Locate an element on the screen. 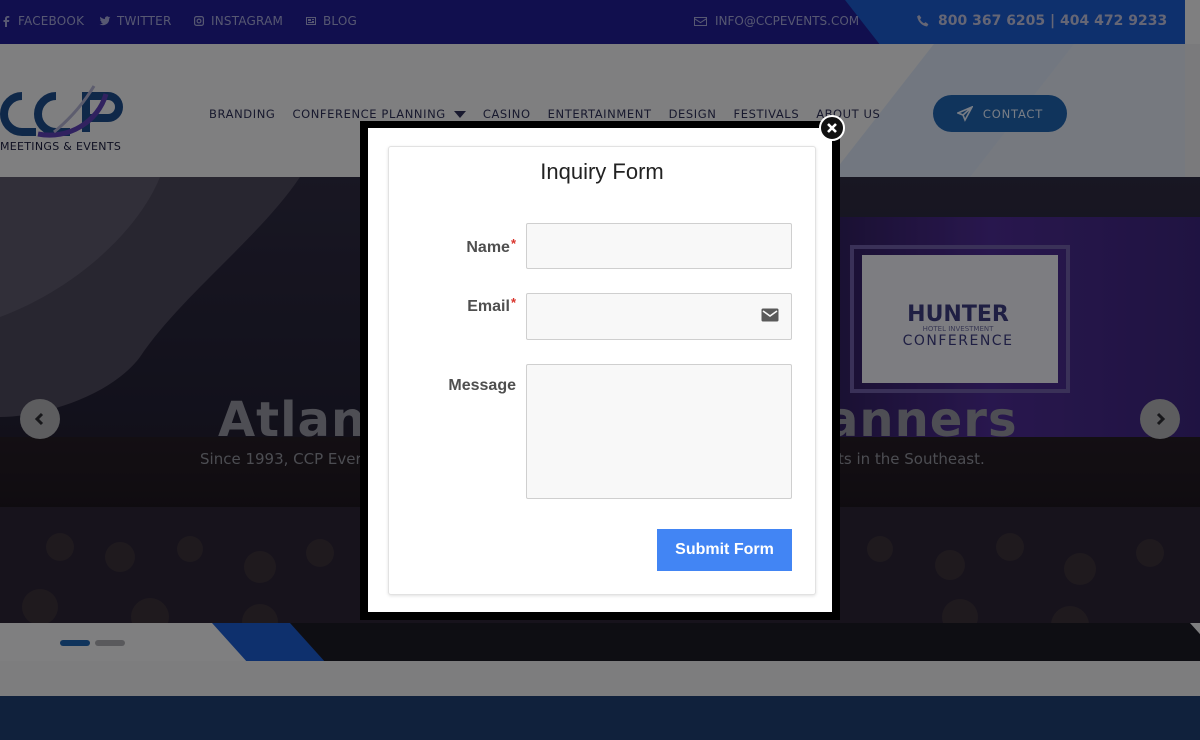 The height and width of the screenshot is (740, 1200). name-label-wrap: Name* is located at coordinates (491, 246).